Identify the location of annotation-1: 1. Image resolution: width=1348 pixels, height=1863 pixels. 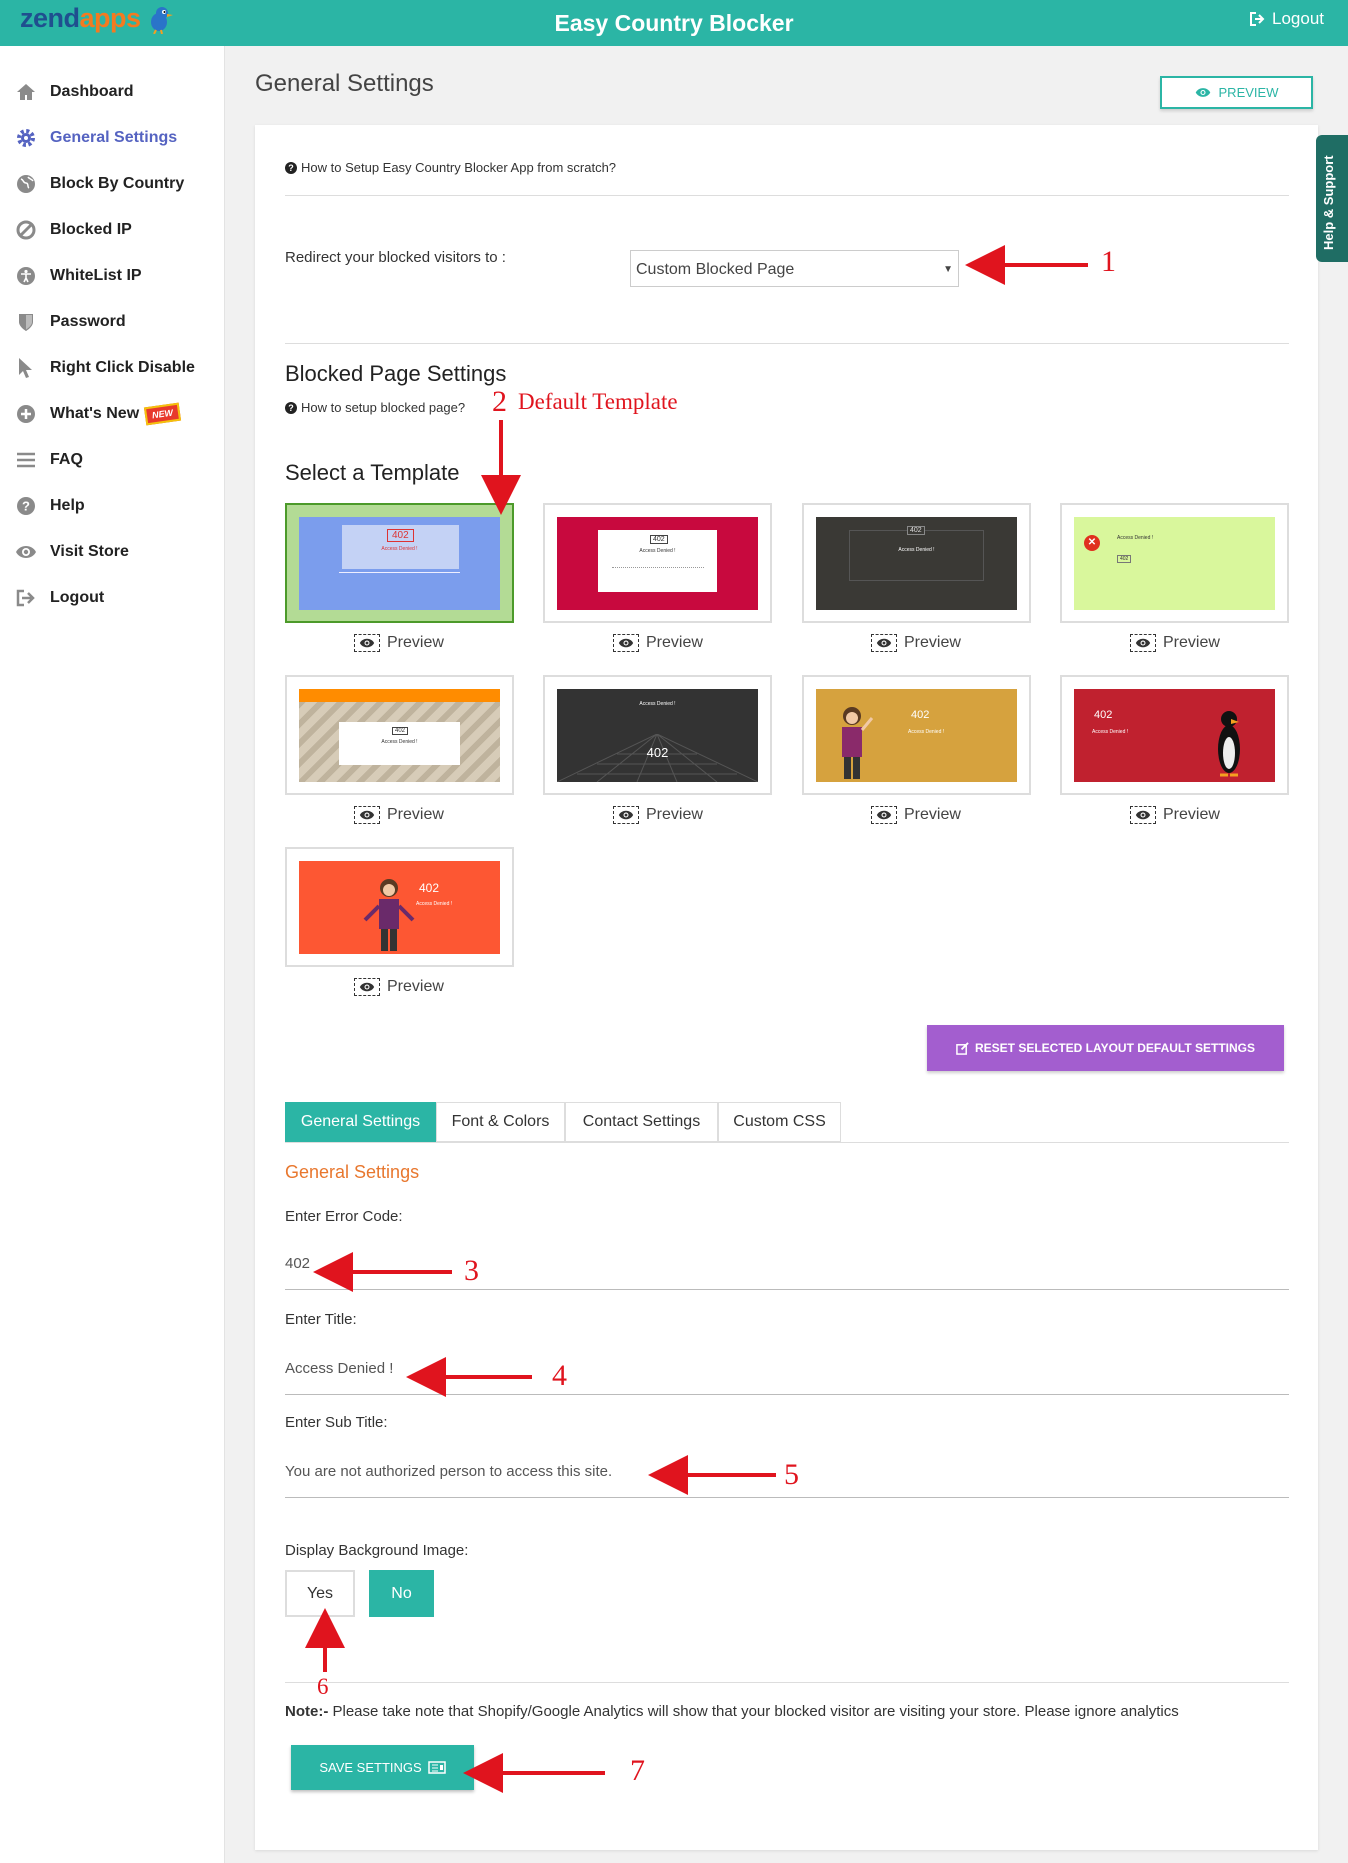
(1108, 261).